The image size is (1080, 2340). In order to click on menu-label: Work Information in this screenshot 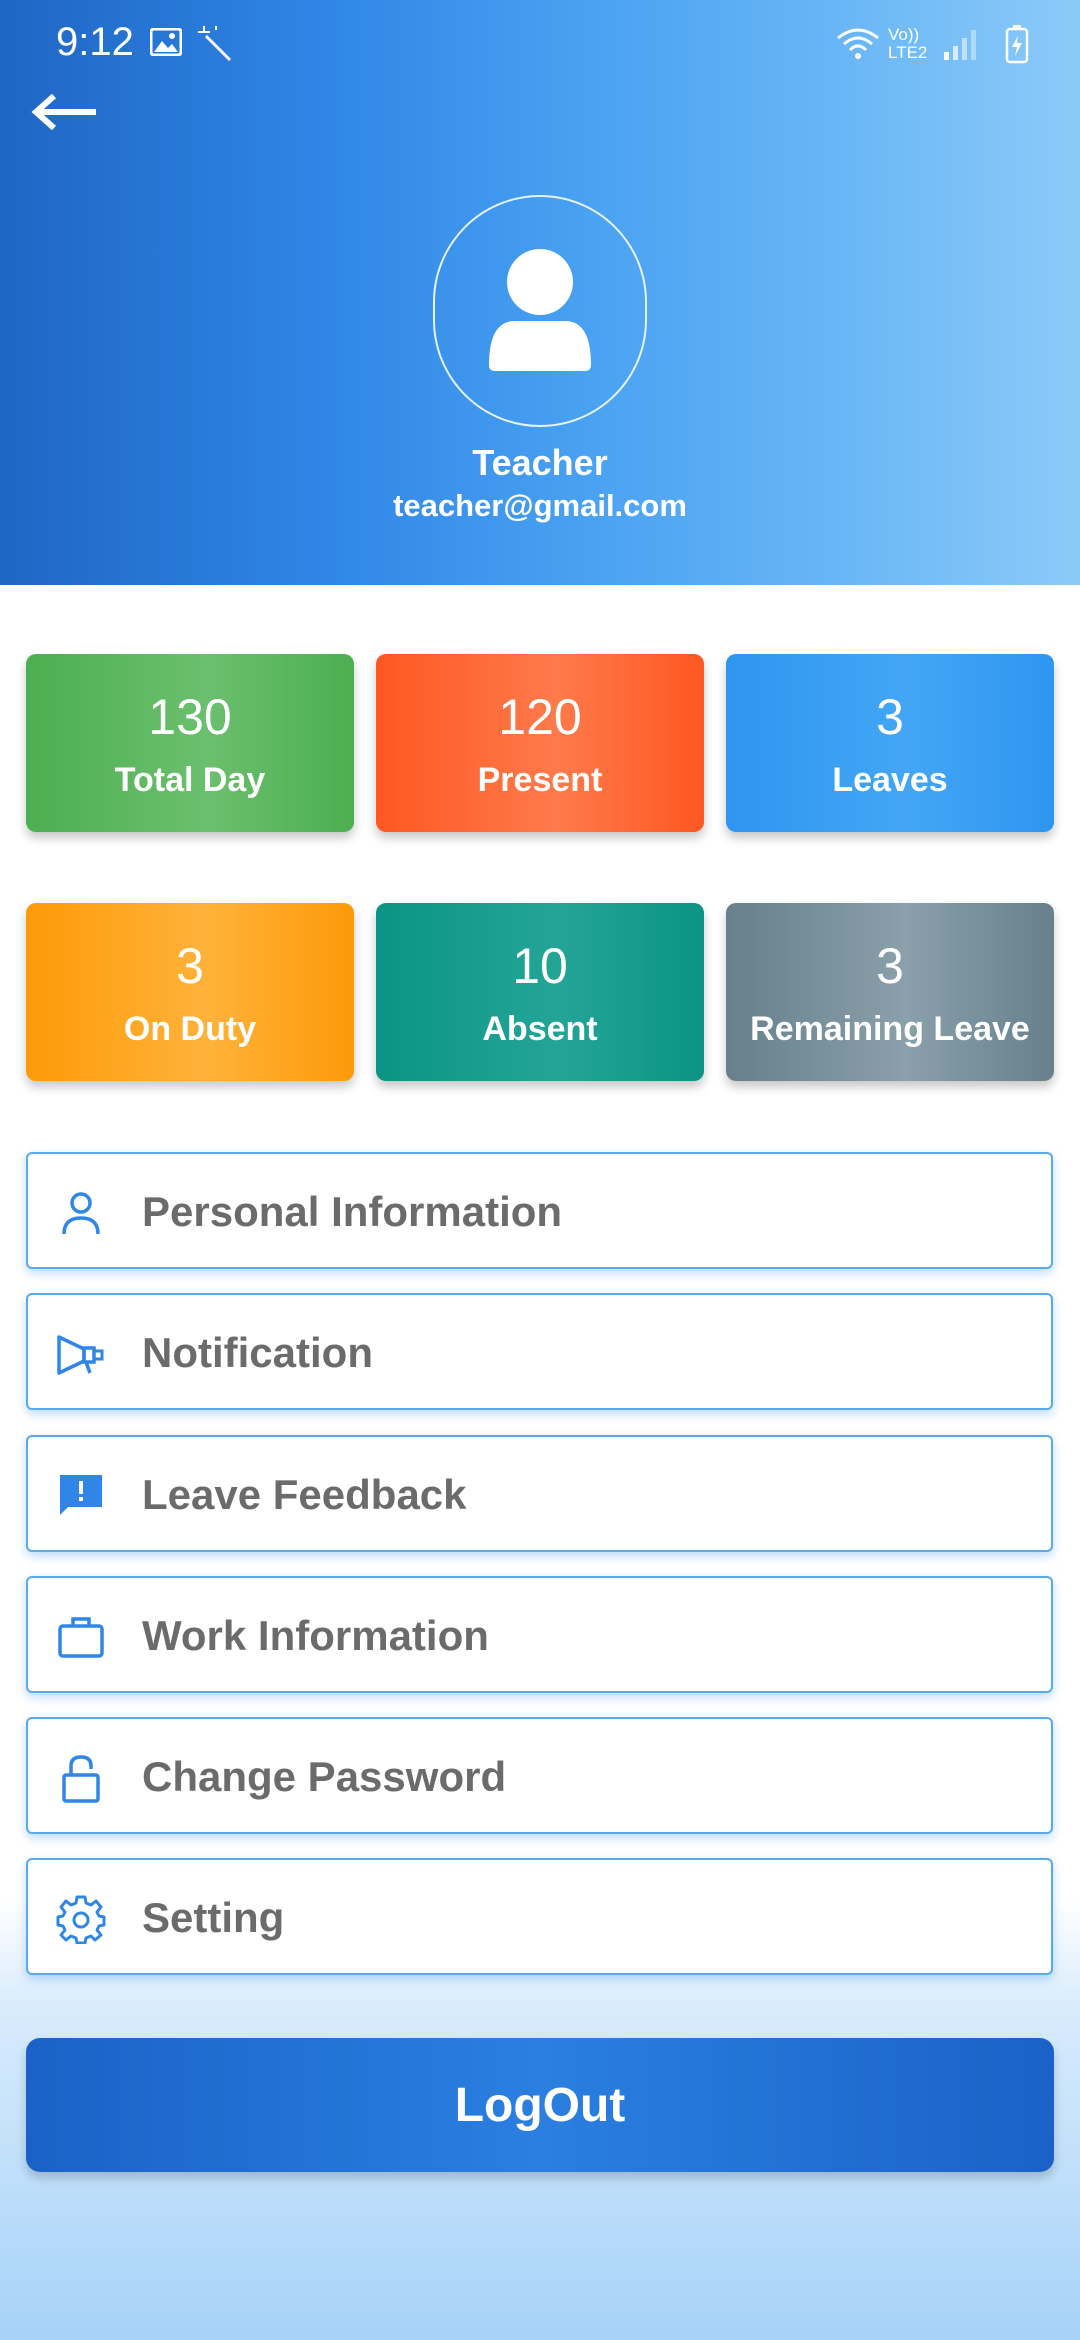, I will do `click(315, 1635)`.